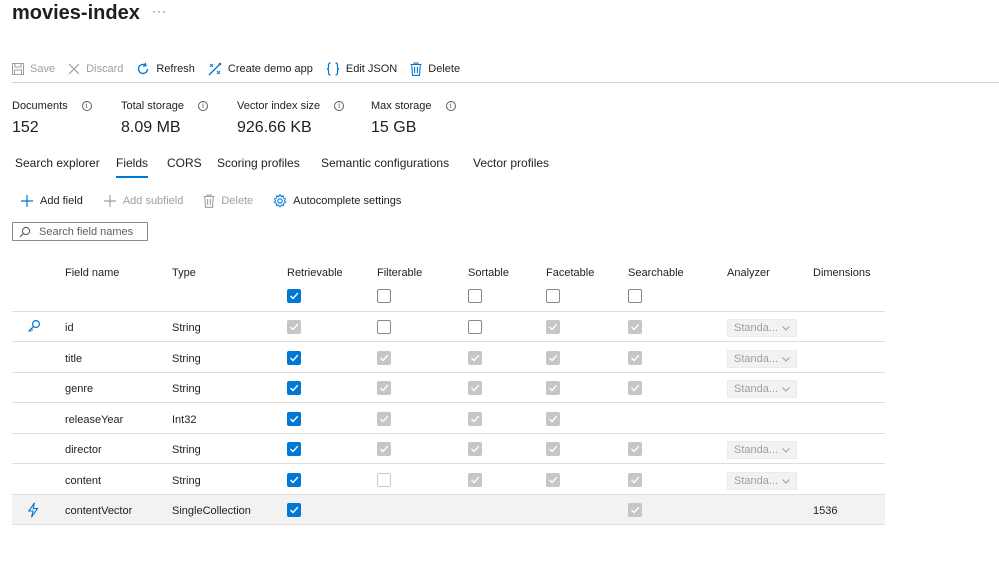  What do you see at coordinates (448, 297) in the screenshot?
I see `header-checkbox-row` at bounding box center [448, 297].